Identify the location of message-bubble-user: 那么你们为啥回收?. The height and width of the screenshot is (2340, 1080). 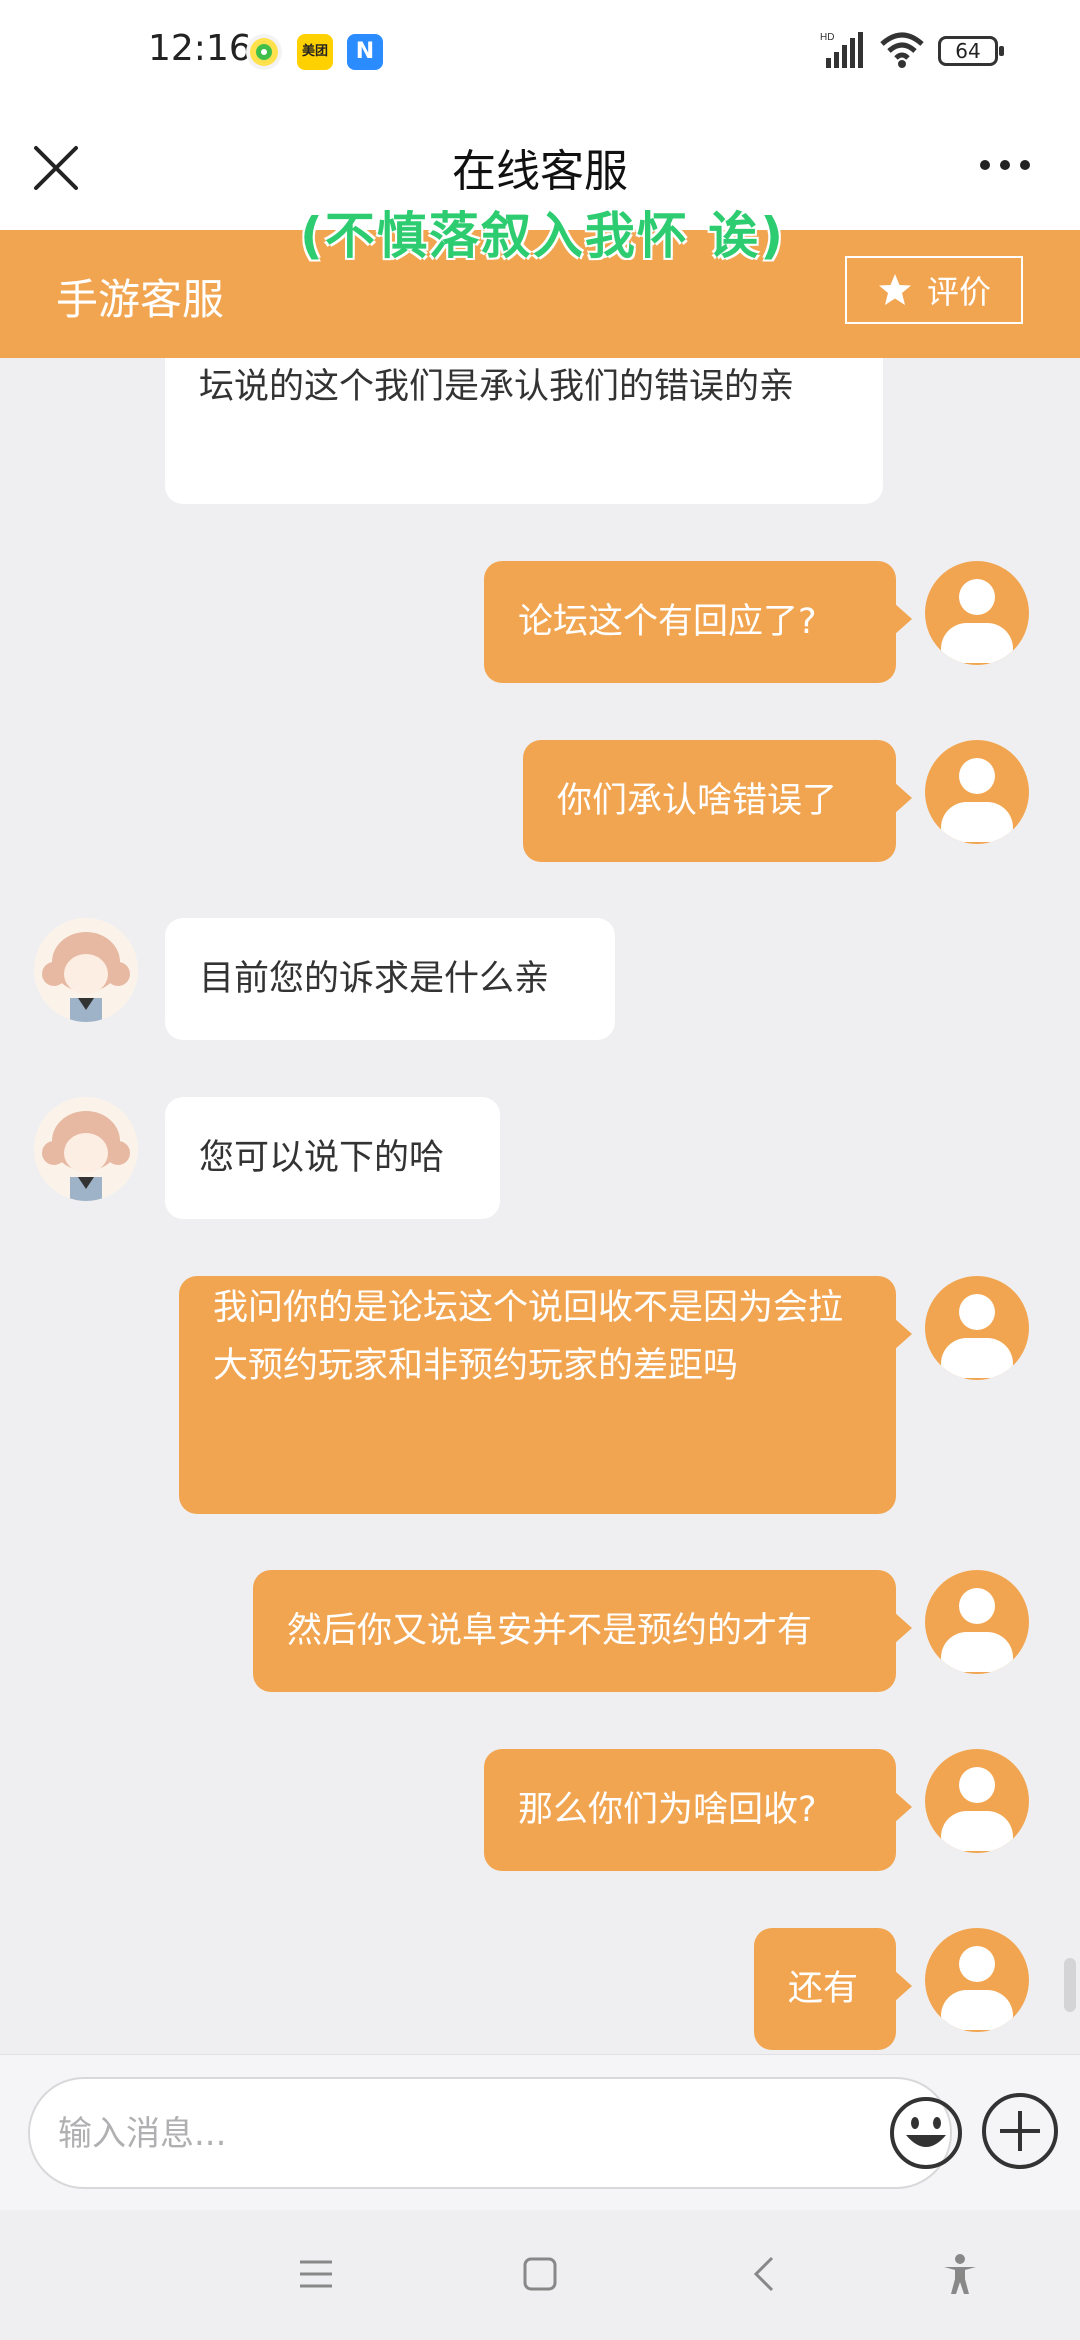
(698, 1810).